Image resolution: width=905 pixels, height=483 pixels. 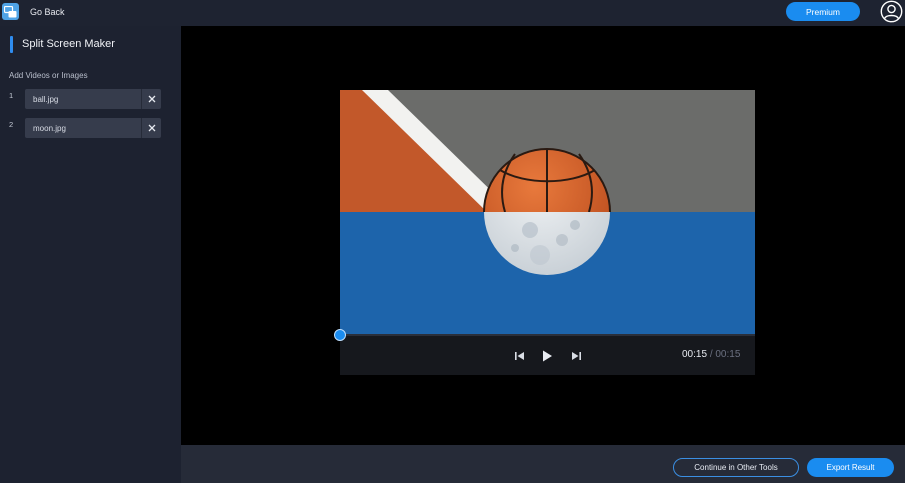 What do you see at coordinates (736, 467) in the screenshot?
I see `continue-in-other-tools-button: Continue in Other Tools` at bounding box center [736, 467].